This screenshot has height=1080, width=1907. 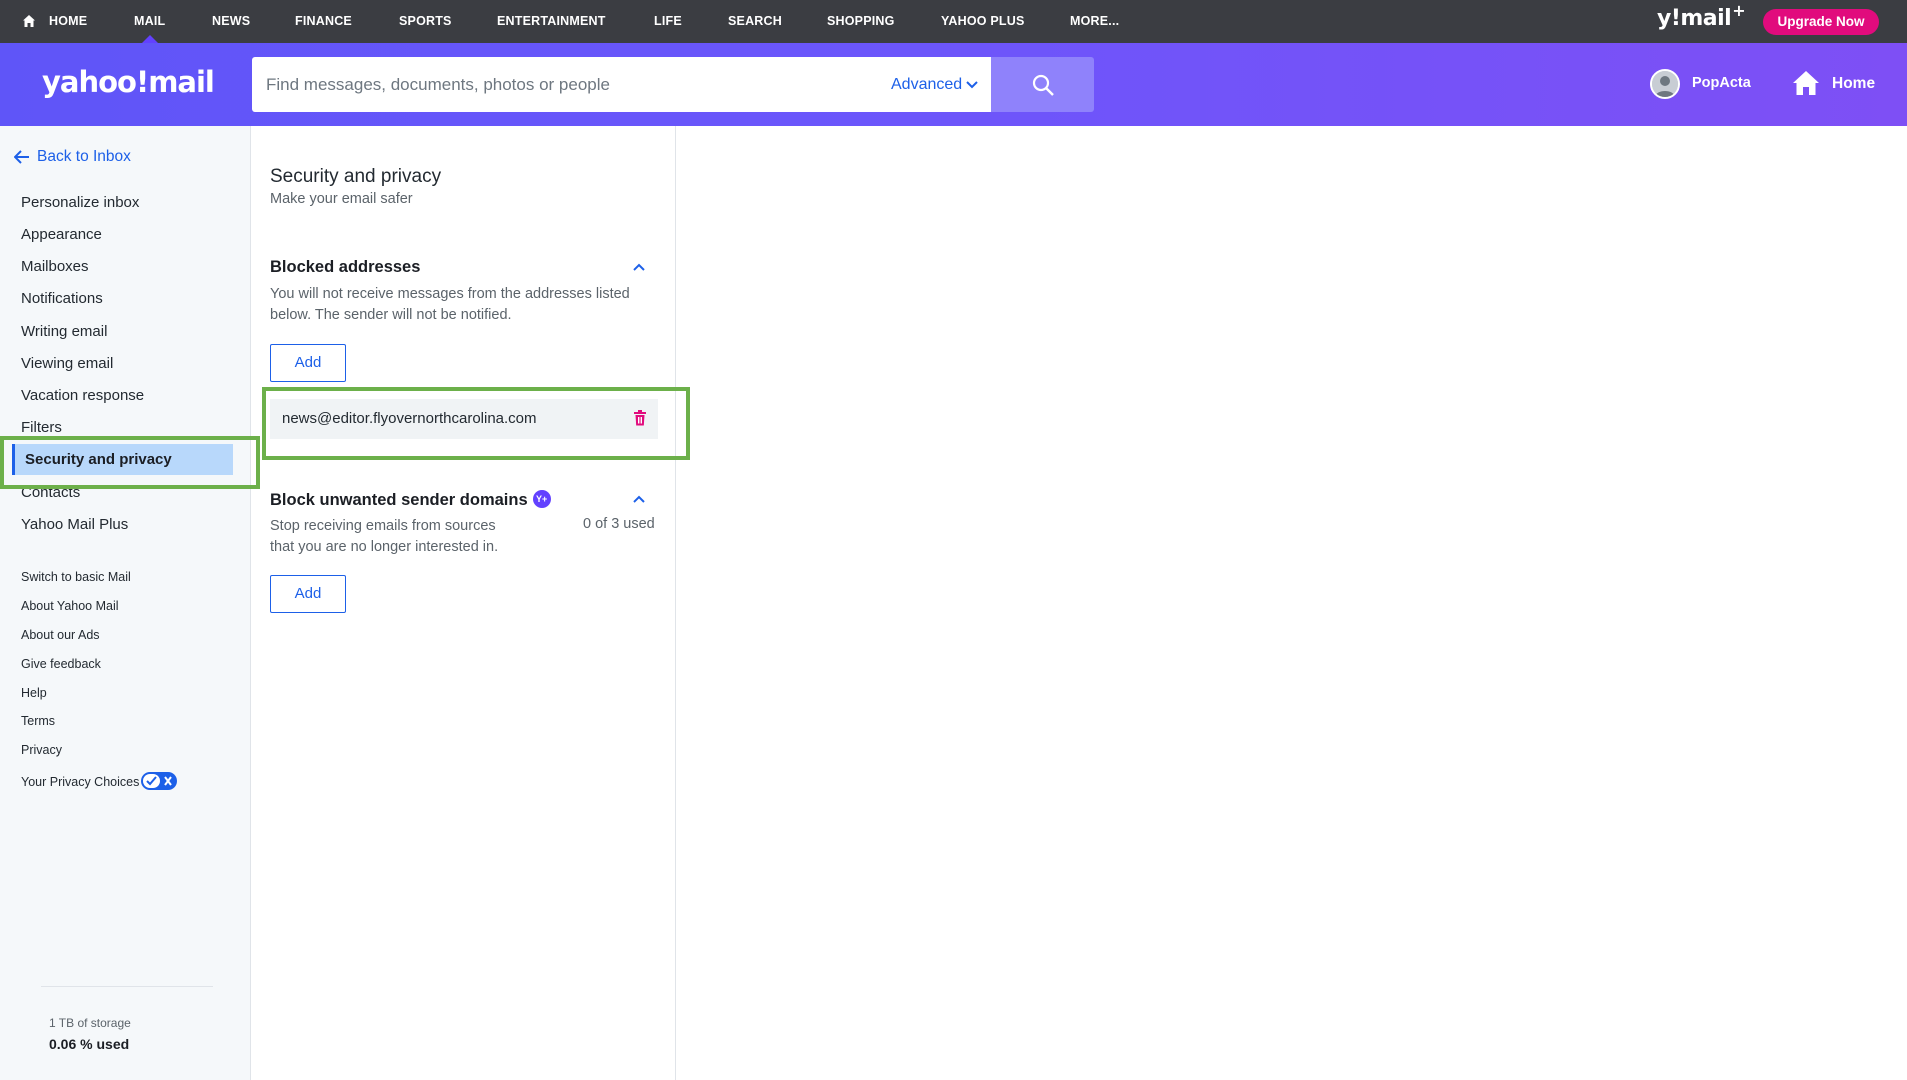 I want to click on advanced-search-dropdown: Advanced, so click(x=934, y=84).